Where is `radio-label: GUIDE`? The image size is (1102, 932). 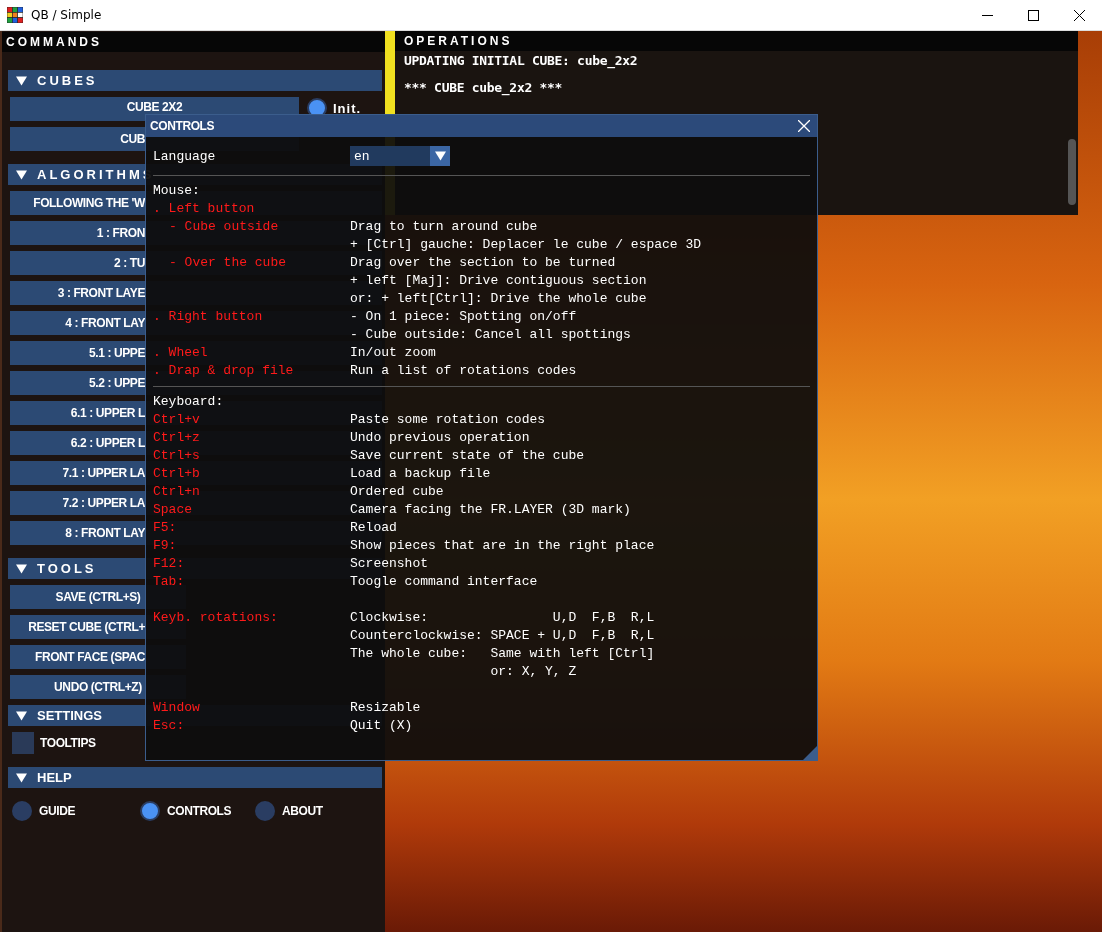 radio-label: GUIDE is located at coordinates (57, 811).